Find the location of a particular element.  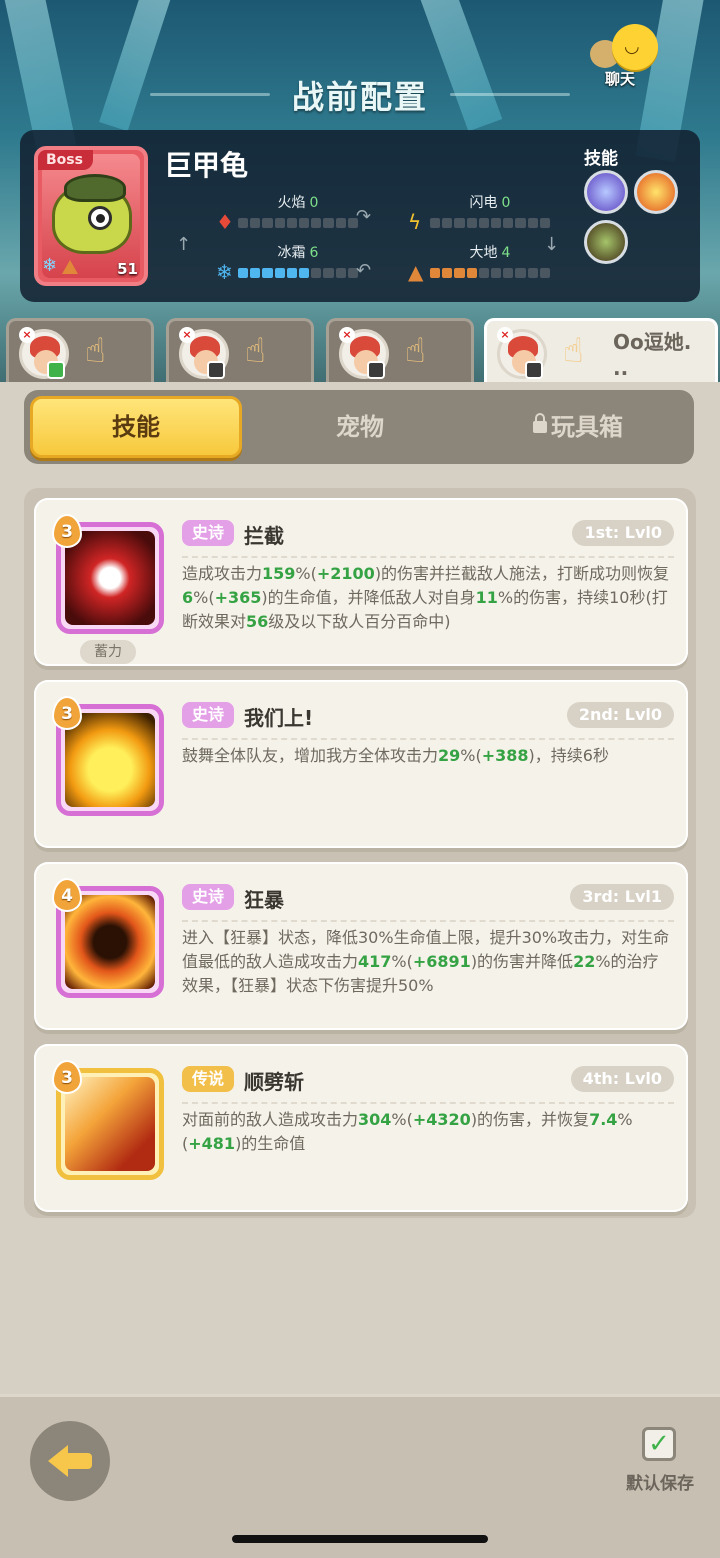

skill-name: 狂暴 is located at coordinates (264, 900).